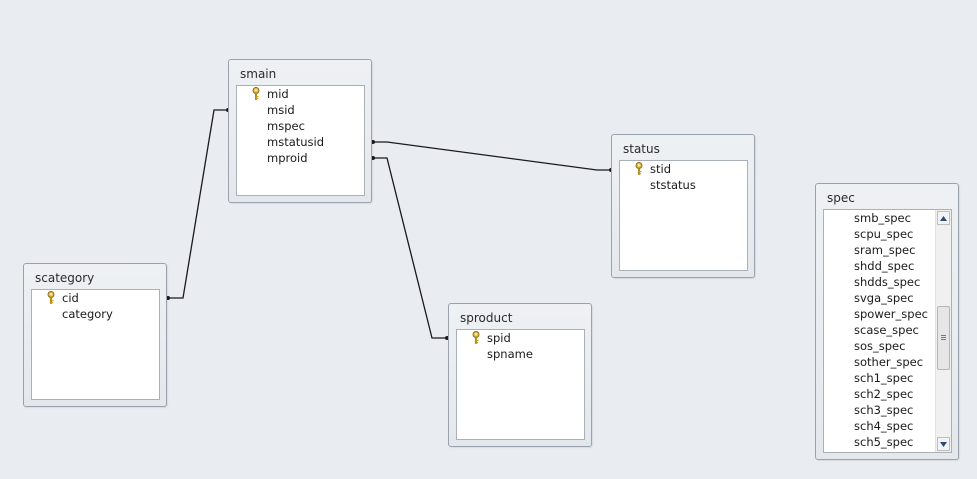  I want to click on field-smain-mproid: mproid, so click(287, 158).